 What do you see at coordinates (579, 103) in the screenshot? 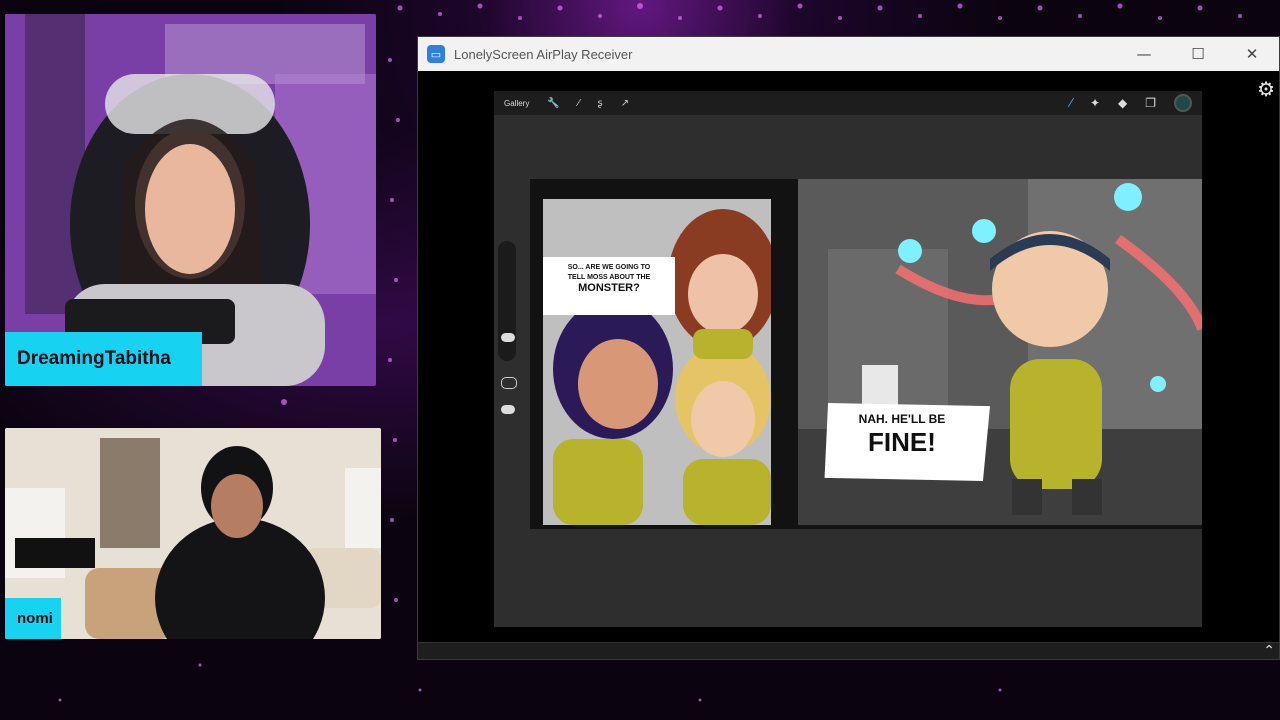
I see `magic-wand-icon: ⁄` at bounding box center [579, 103].